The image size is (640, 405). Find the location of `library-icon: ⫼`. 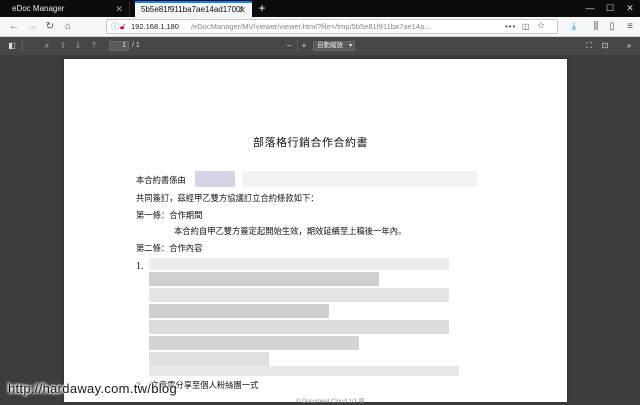

library-icon: ⫼ is located at coordinates (596, 27).